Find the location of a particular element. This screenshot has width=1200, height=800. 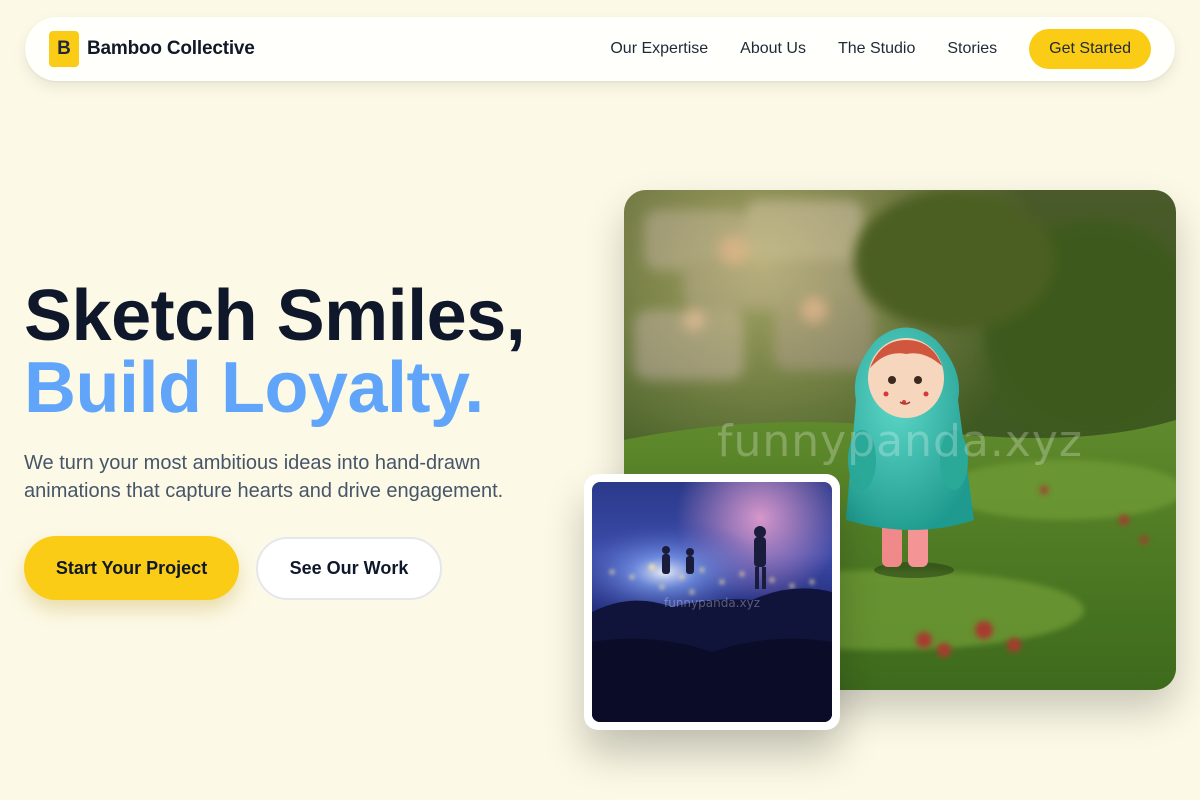

thumbnail-watermark: funnypanda.xyz is located at coordinates (711, 603).